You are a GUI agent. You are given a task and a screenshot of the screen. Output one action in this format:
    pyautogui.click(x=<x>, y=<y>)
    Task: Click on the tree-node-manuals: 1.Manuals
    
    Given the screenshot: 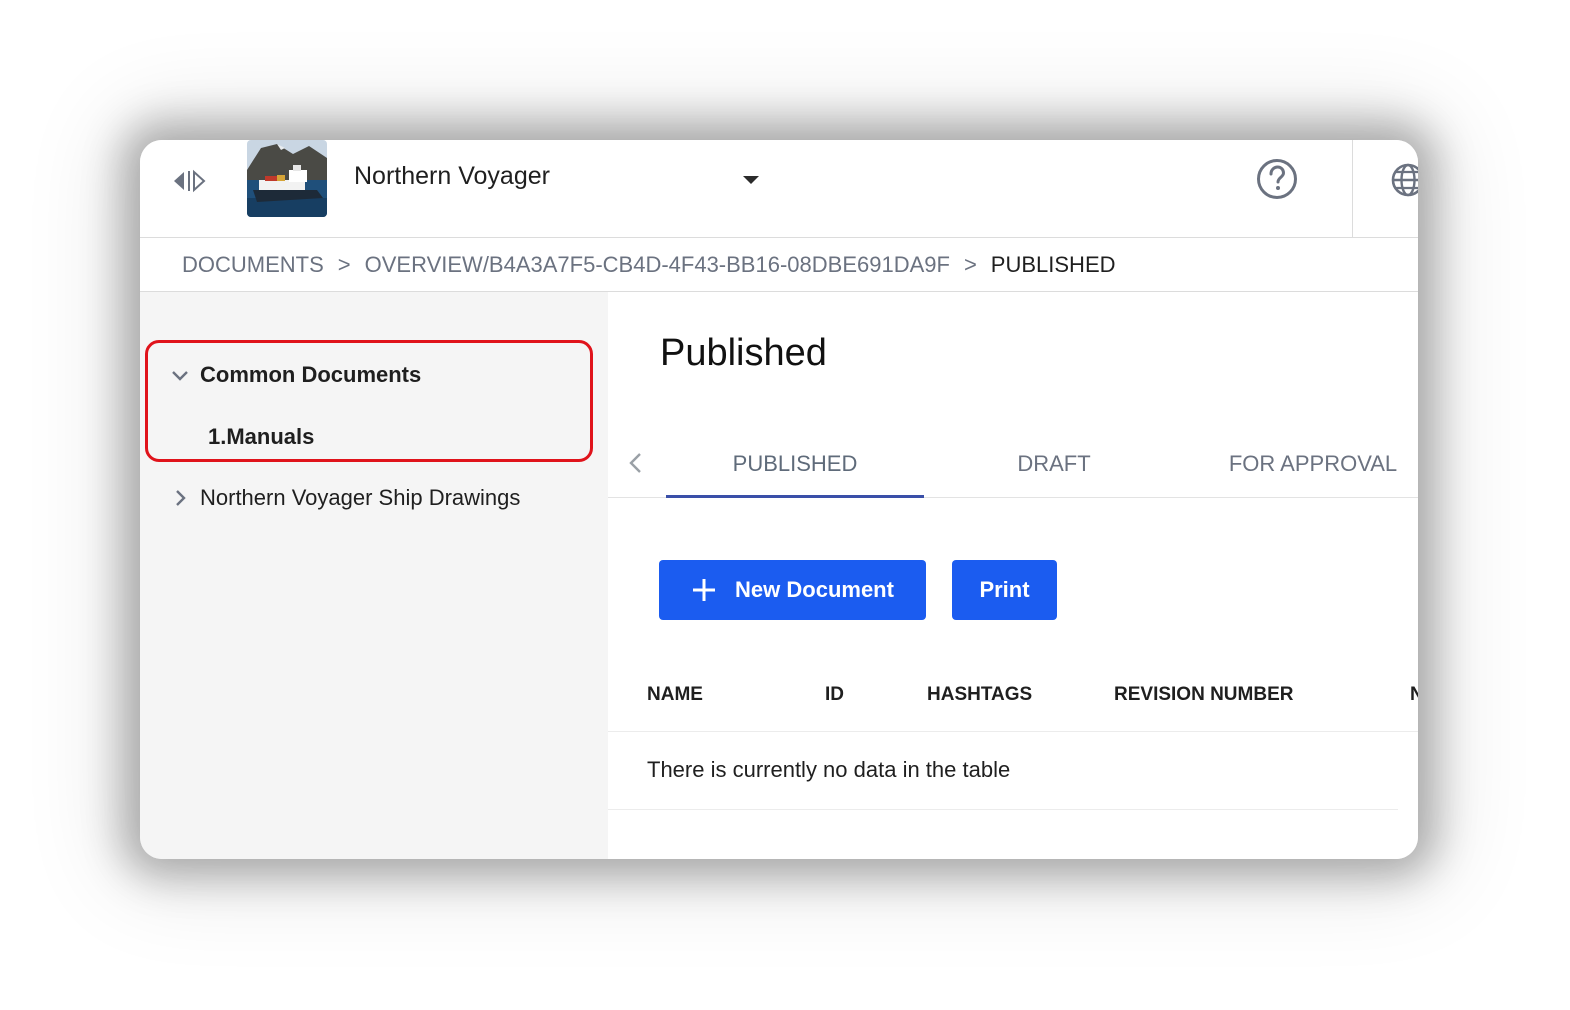 What is the action you would take?
    pyautogui.click(x=261, y=437)
    